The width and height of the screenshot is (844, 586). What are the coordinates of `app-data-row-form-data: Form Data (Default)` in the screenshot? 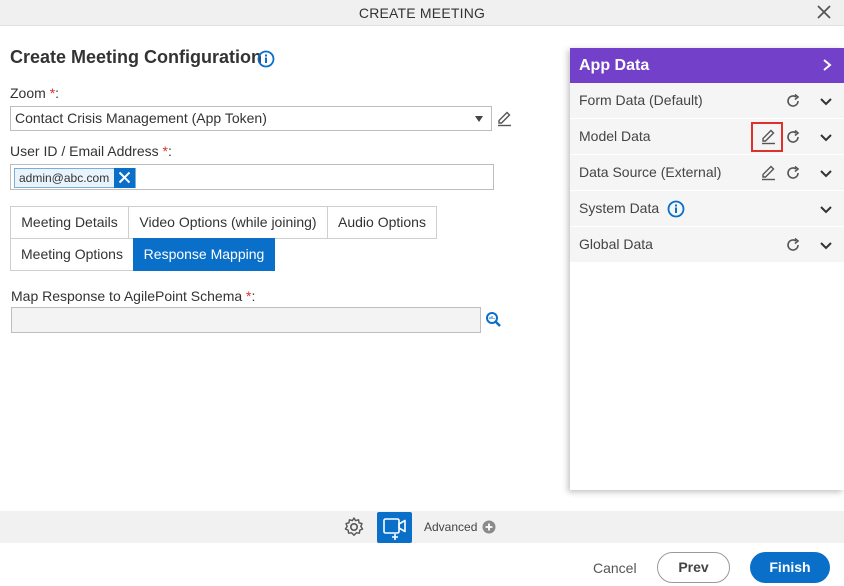 It's located at (707, 101).